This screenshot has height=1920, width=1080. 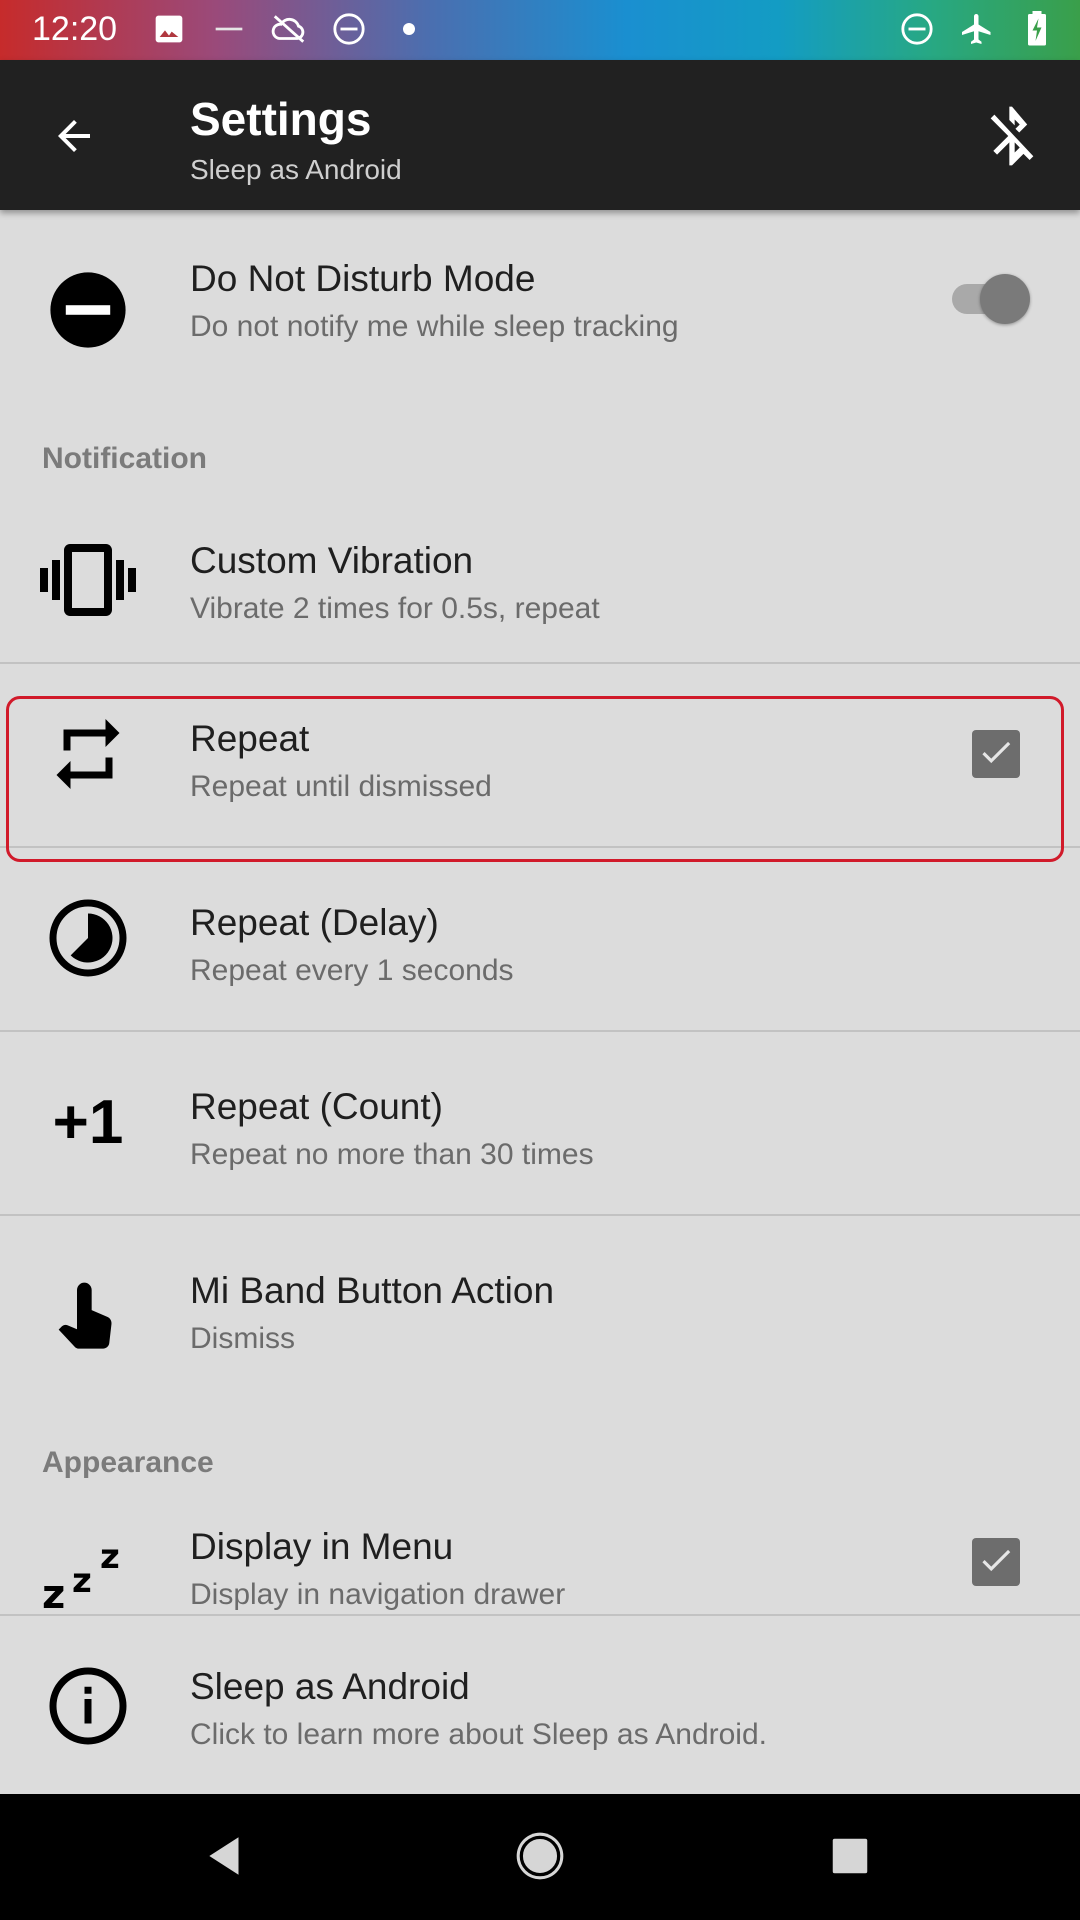 I want to click on dnd-title: Do Not Disturb Mode, so click(x=363, y=278).